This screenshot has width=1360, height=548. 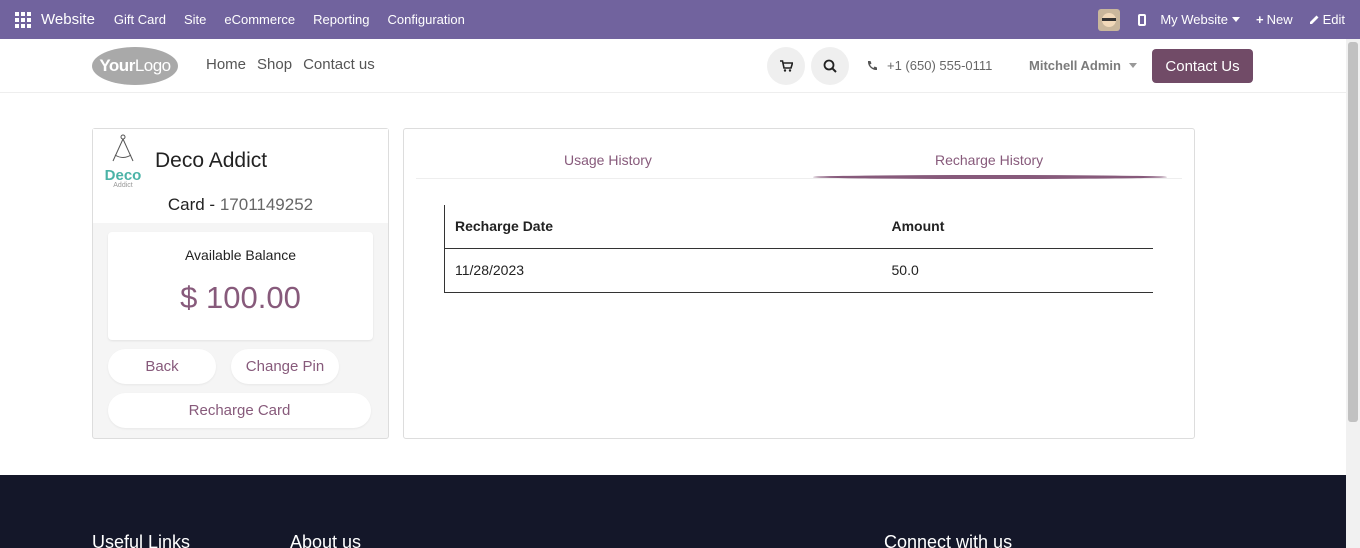 I want to click on user-name: Mitchell Admin, so click(x=1075, y=65).